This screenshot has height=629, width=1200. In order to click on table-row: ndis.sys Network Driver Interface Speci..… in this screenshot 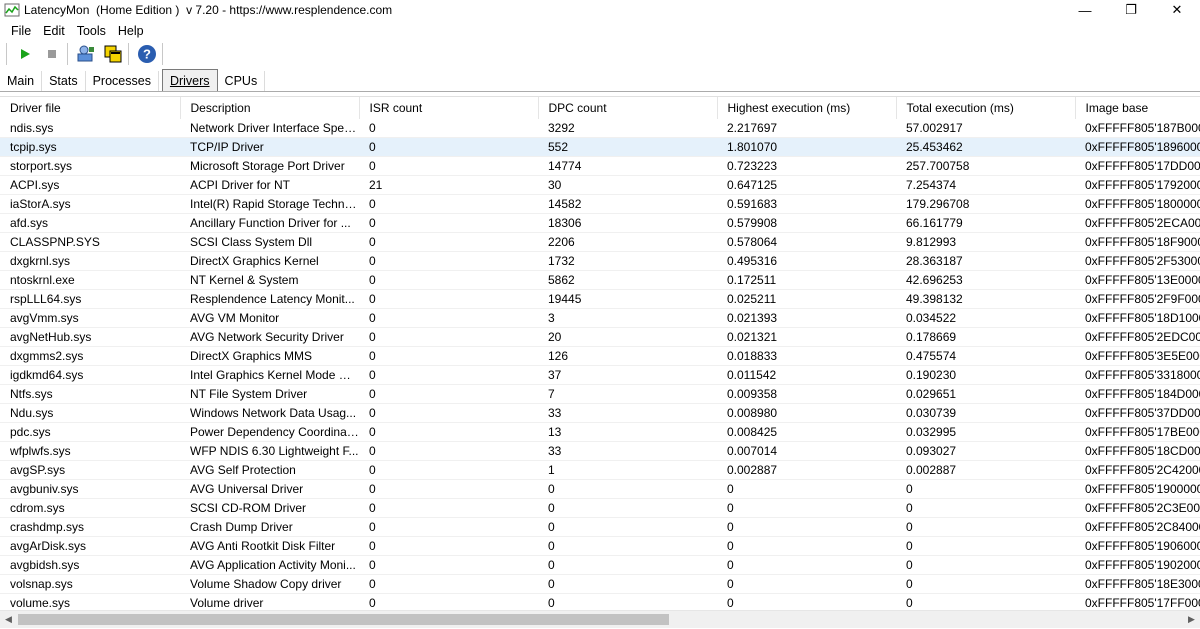, I will do `click(600, 128)`.